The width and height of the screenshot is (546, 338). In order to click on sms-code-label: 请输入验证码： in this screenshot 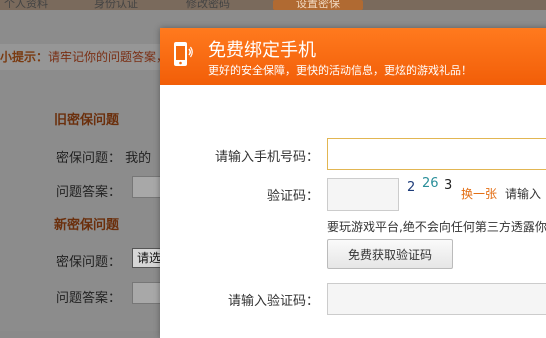, I will do `click(274, 301)`.